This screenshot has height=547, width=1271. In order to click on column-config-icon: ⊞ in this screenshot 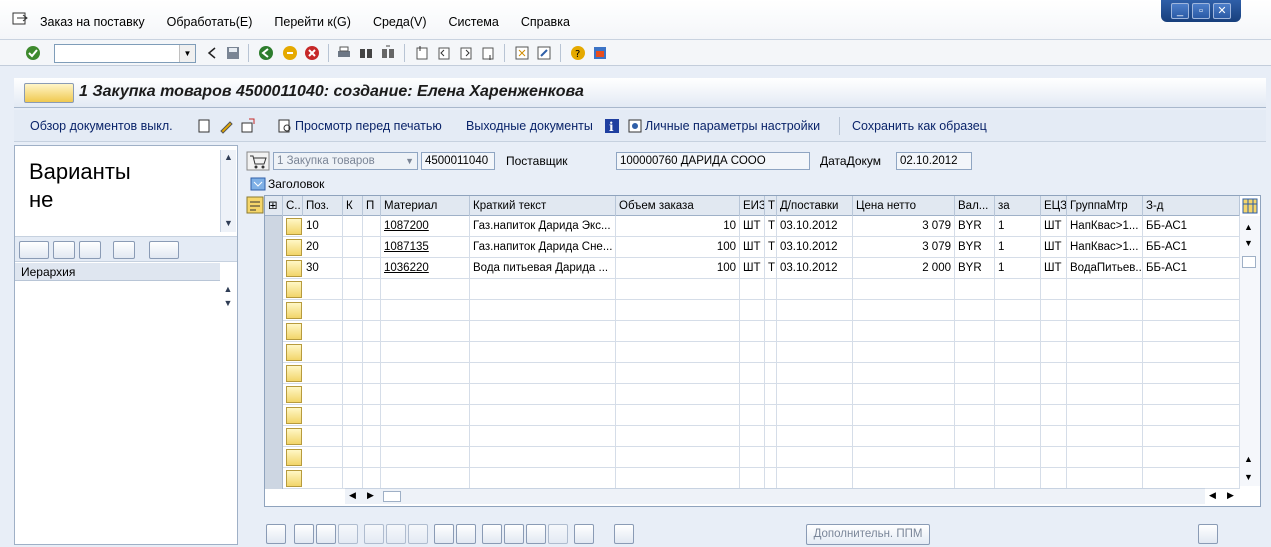, I will do `click(274, 206)`.